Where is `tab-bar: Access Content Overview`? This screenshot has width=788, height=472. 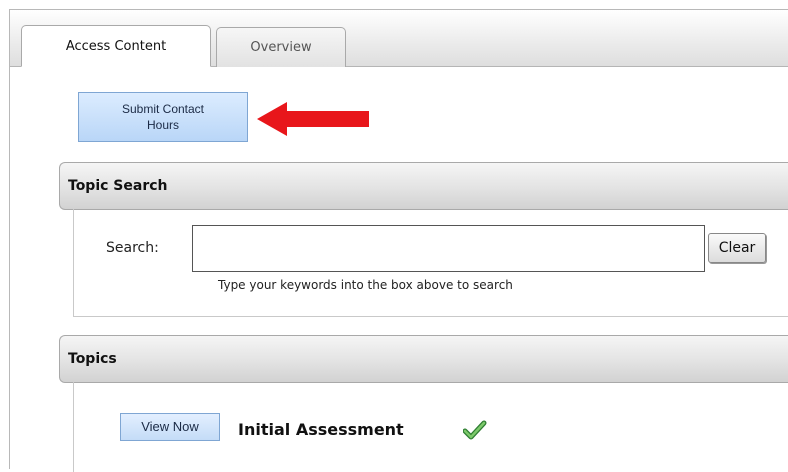
tab-bar: Access Content Overview is located at coordinates (399, 38).